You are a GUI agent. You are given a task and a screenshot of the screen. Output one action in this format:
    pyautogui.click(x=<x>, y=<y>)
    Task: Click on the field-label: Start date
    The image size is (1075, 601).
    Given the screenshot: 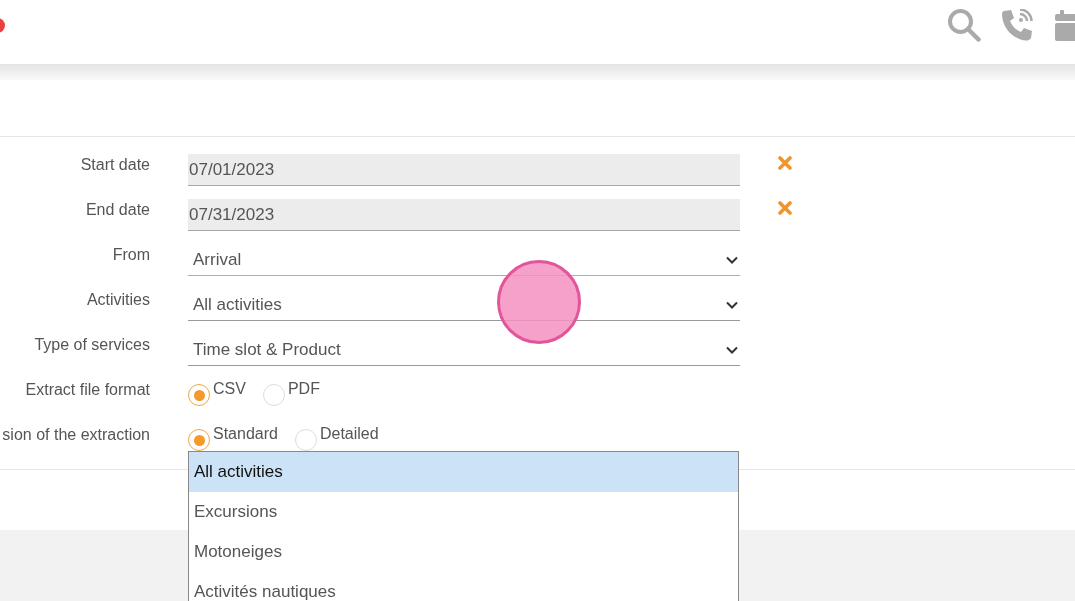 What is the action you would take?
    pyautogui.click(x=114, y=165)
    